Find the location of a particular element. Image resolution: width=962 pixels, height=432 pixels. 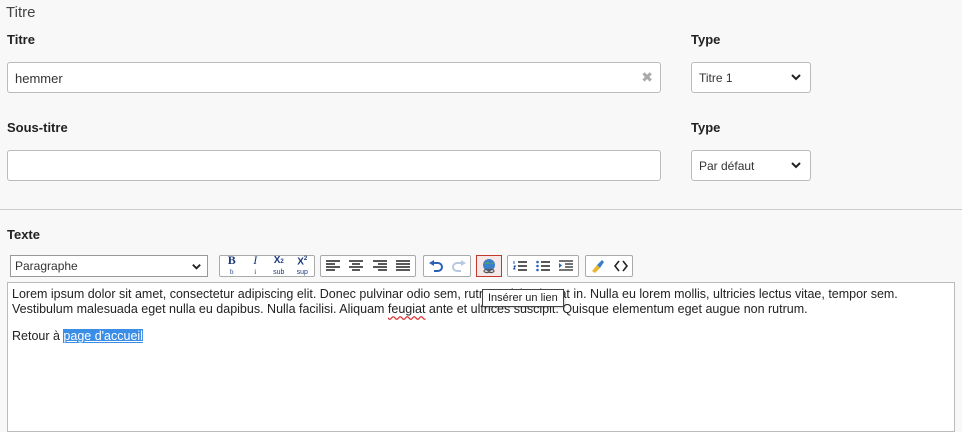

tools-group is located at coordinates (609, 266).